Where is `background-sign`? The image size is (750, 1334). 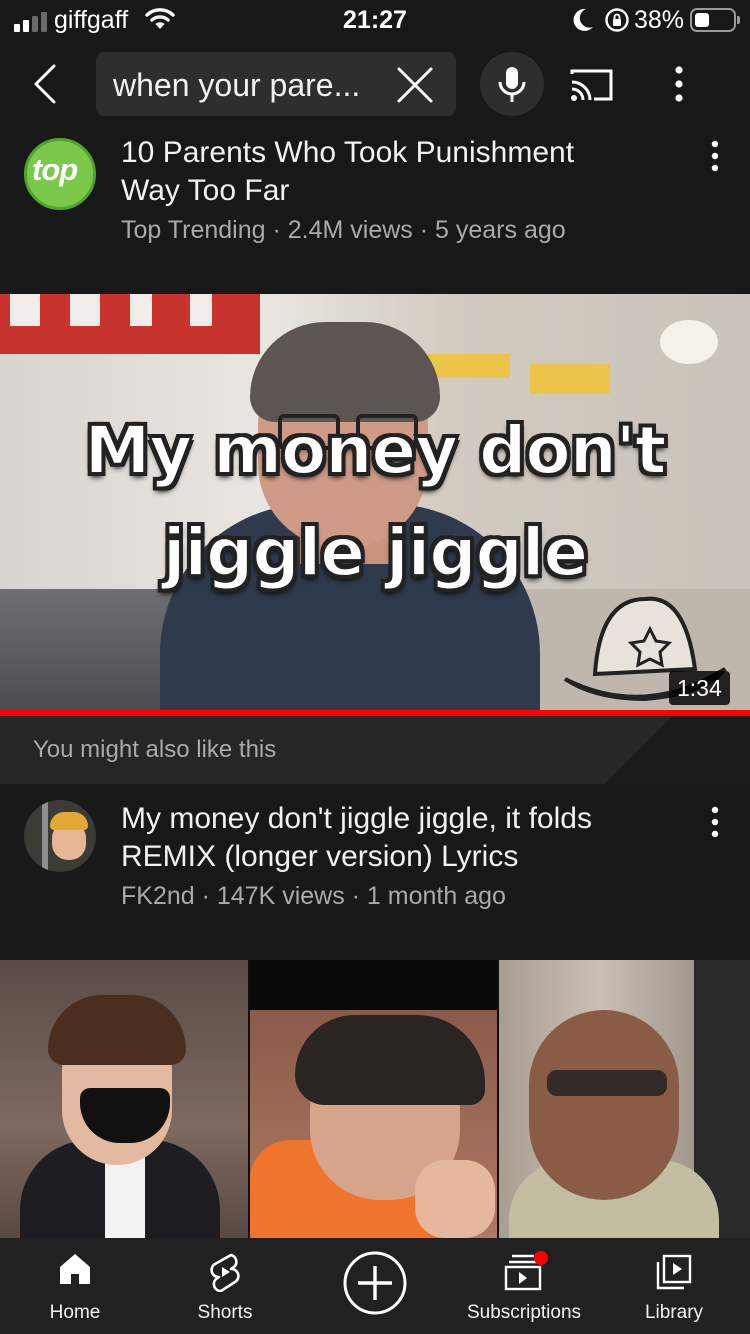 background-sign is located at coordinates (130, 324).